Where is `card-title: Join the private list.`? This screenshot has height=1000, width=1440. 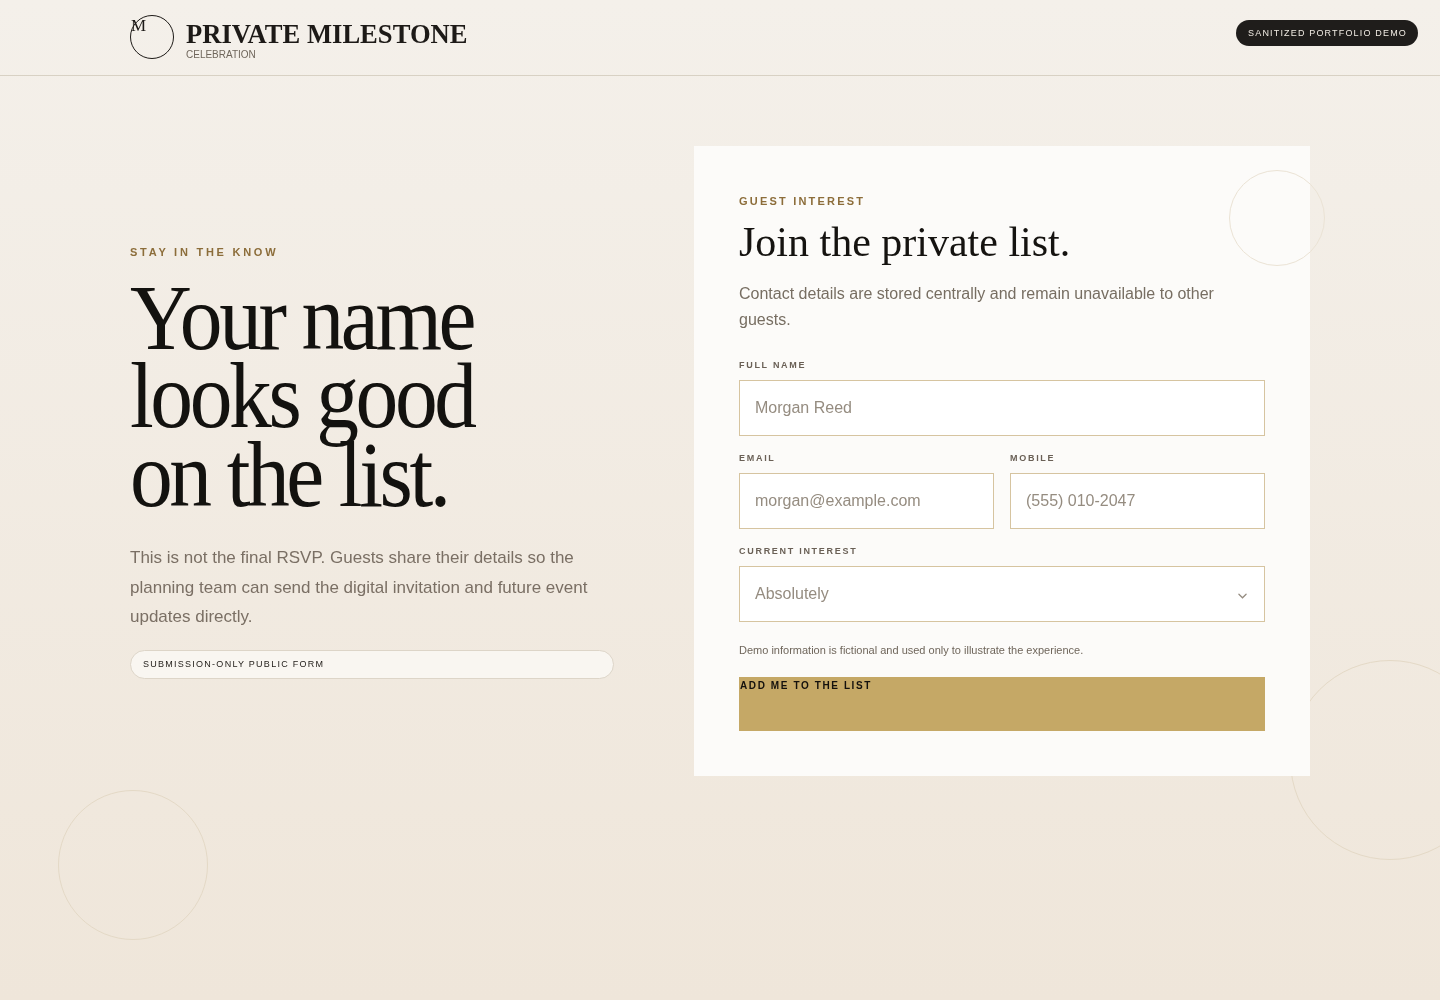 card-title: Join the private list. is located at coordinates (905, 242).